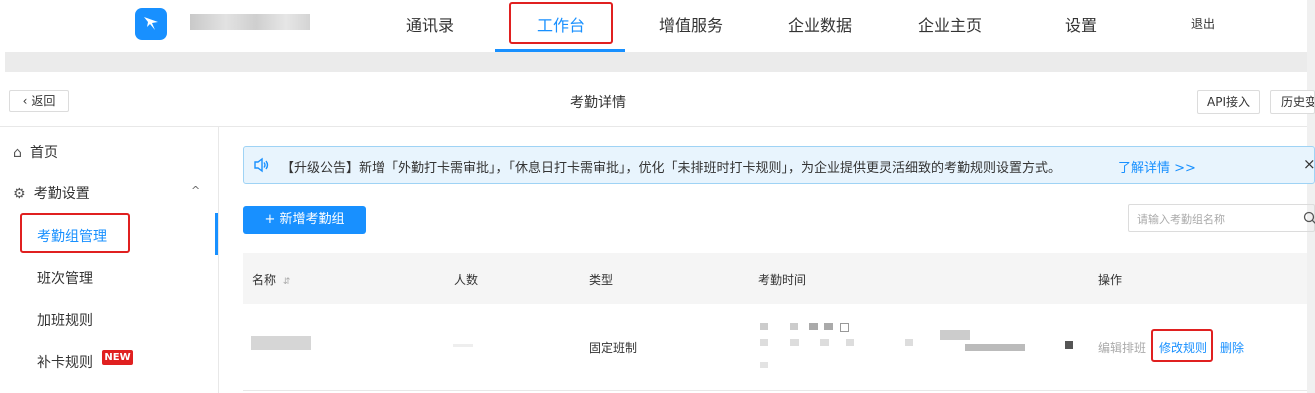 This screenshot has width=1315, height=393. I want to click on api-access-button: API接入, so click(1228, 102).